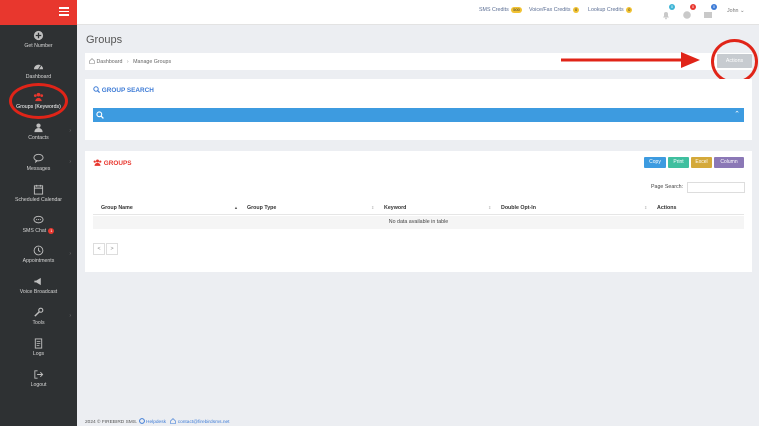  Describe the element at coordinates (236, 207) in the screenshot. I see `sort-asc-icon: ▲` at that location.